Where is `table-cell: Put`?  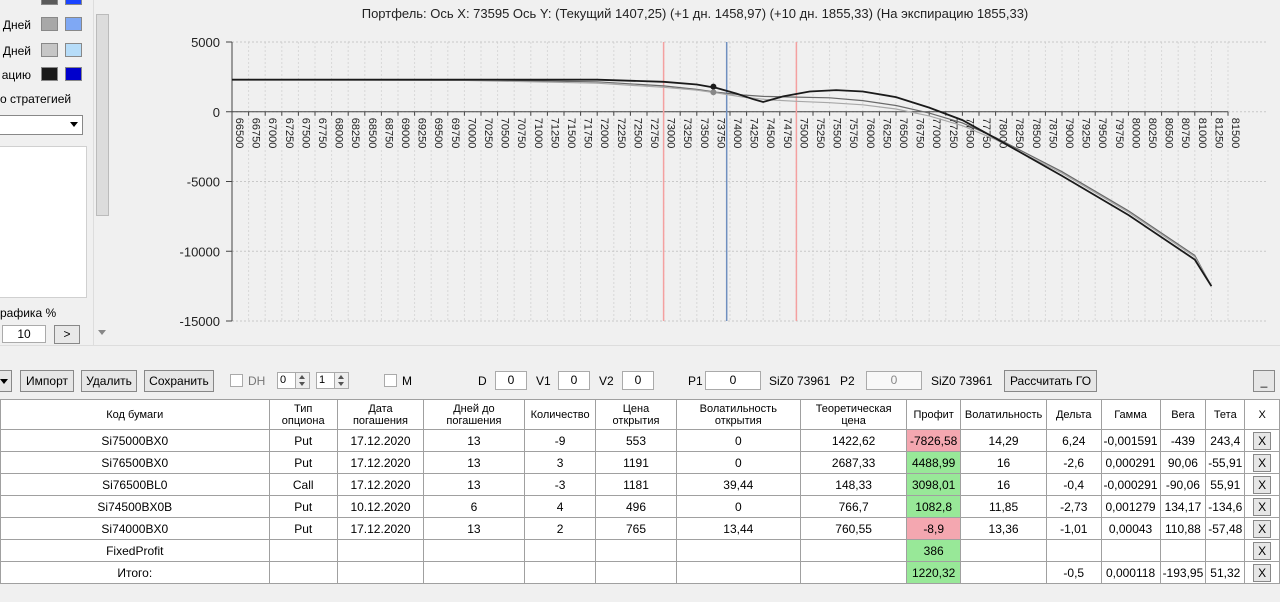 table-cell: Put is located at coordinates (303, 440).